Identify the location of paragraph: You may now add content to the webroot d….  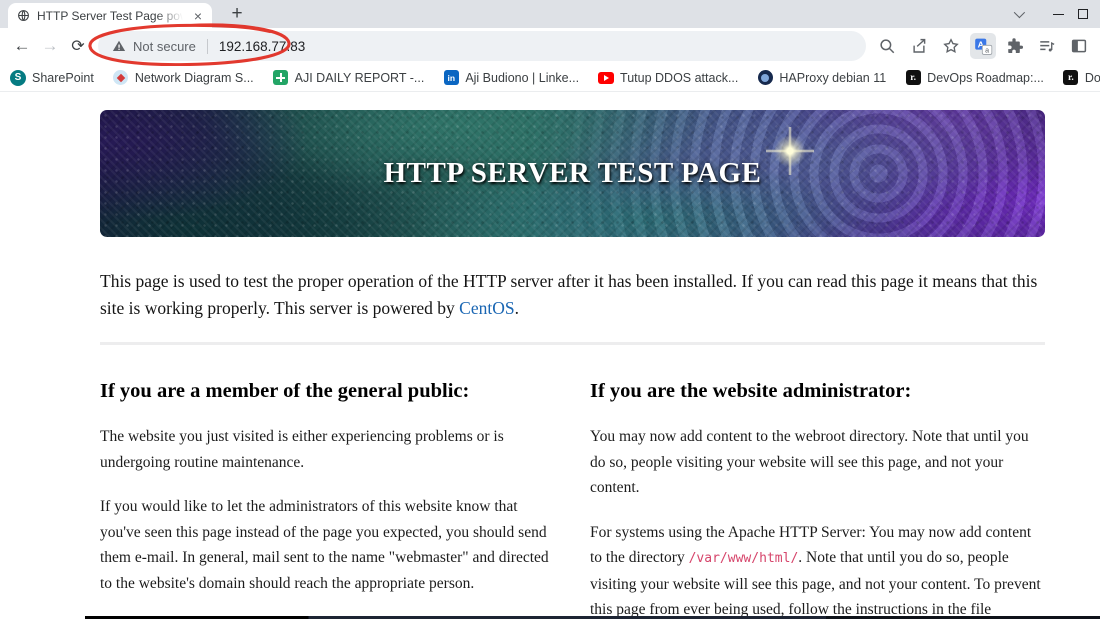
(809, 462).